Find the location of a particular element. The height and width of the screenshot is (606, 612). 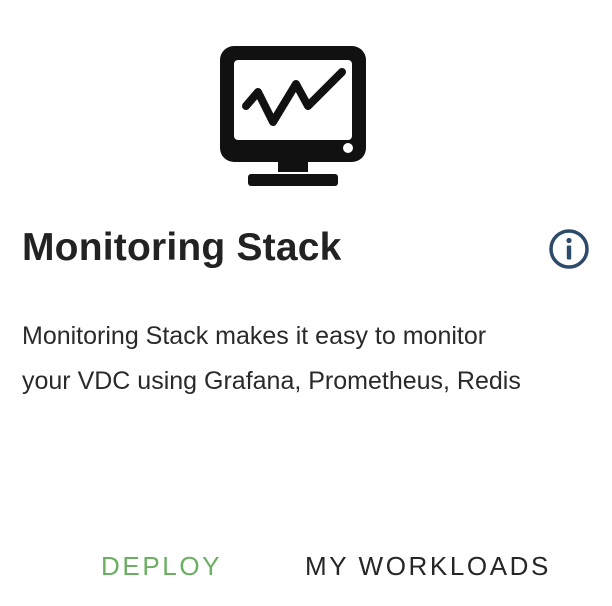

info-icon is located at coordinates (569, 249).